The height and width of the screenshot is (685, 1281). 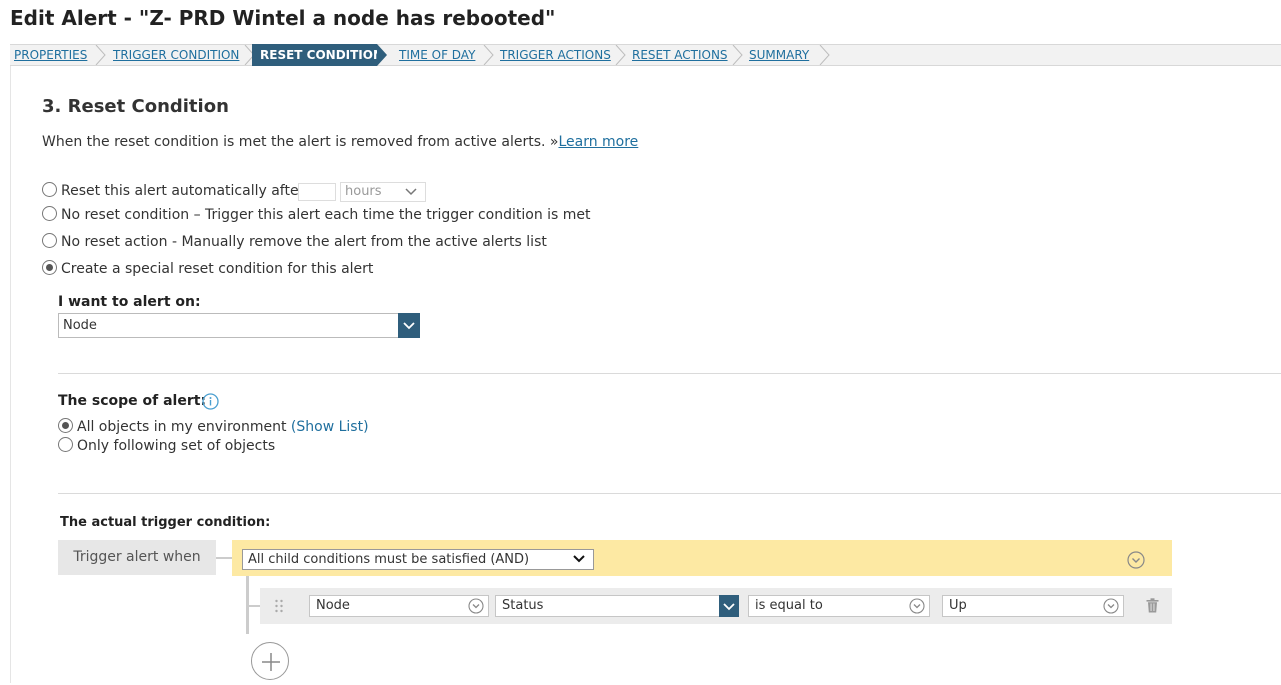 What do you see at coordinates (182, 427) in the screenshot?
I see `scope-all-text: All objects in my environment` at bounding box center [182, 427].